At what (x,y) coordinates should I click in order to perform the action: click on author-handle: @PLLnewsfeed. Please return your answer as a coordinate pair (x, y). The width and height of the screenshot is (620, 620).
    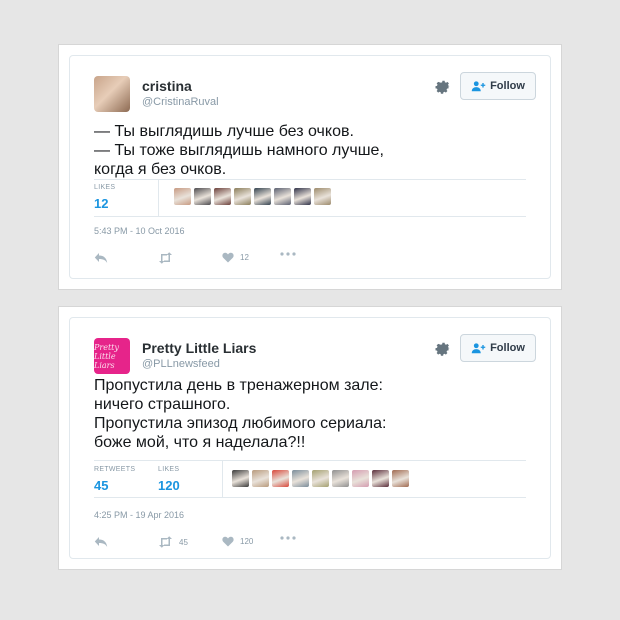
    Looking at the image, I should click on (181, 364).